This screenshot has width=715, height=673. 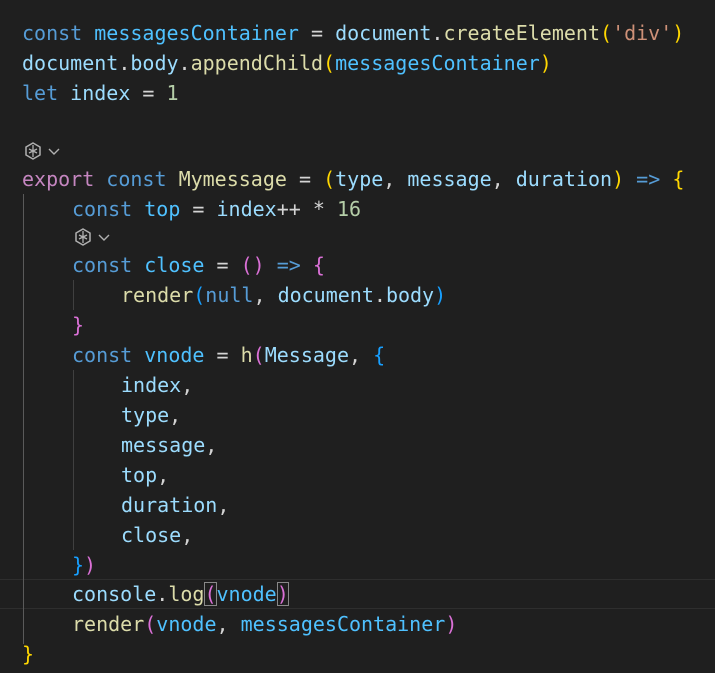 I want to click on code-line-9: }, so click(x=78, y=325).